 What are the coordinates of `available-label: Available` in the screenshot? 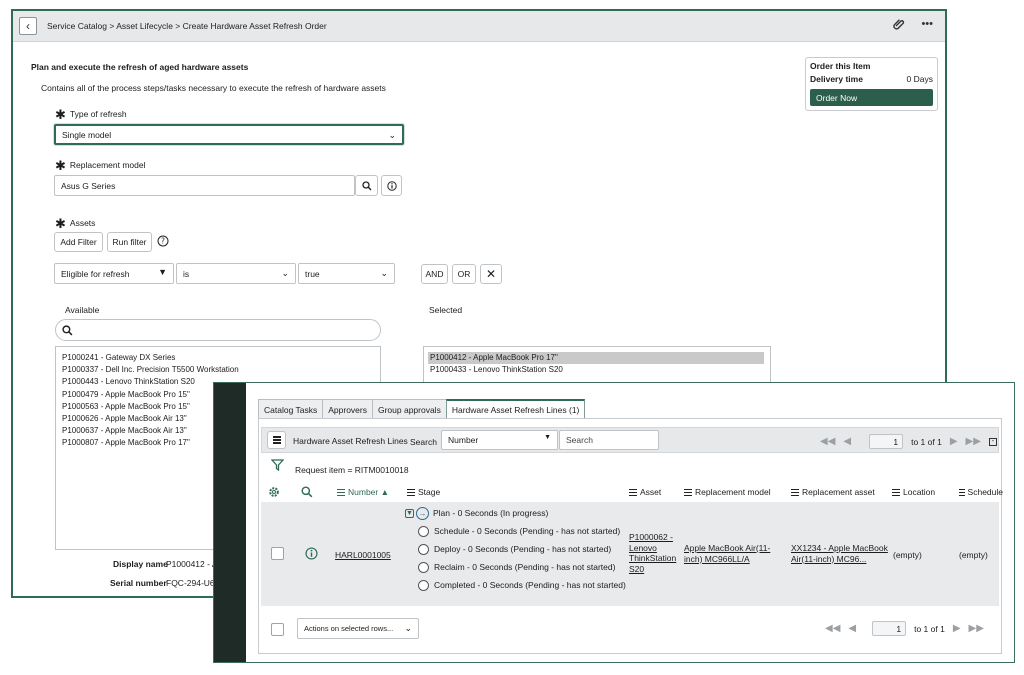 It's located at (82, 310).